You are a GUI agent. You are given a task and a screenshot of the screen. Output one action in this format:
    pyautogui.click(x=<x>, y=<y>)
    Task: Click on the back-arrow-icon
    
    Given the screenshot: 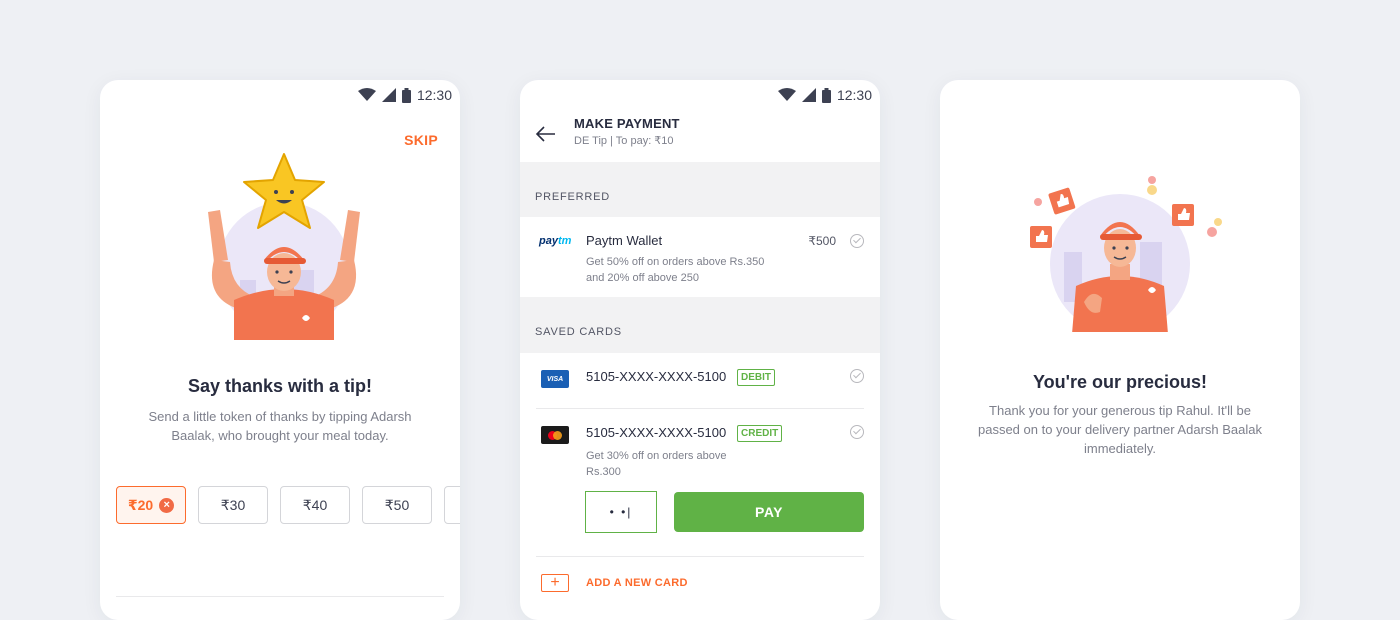 What is the action you would take?
    pyautogui.click(x=546, y=134)
    